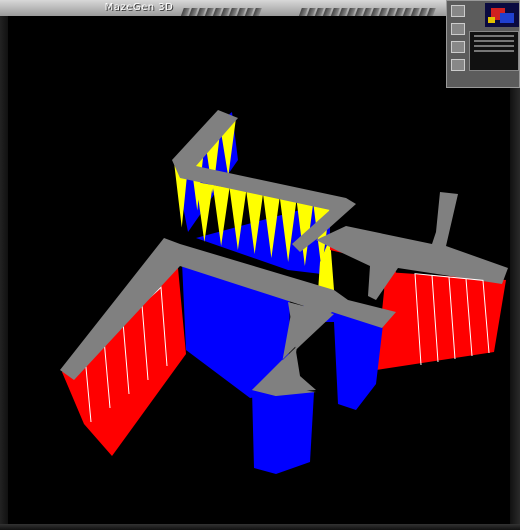 Image resolution: width=520 pixels, height=530 pixels. Describe the element at coordinates (260, 527) in the screenshot. I see `window-frame-bottom` at that location.